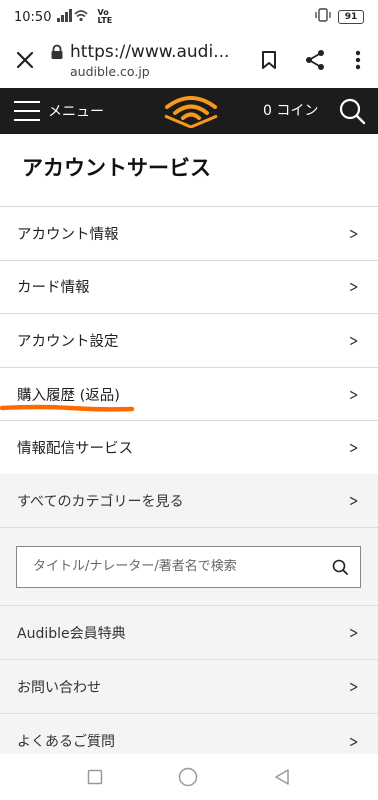  Describe the element at coordinates (27, 111) in the screenshot. I see `hamburger-menu-icon` at that location.